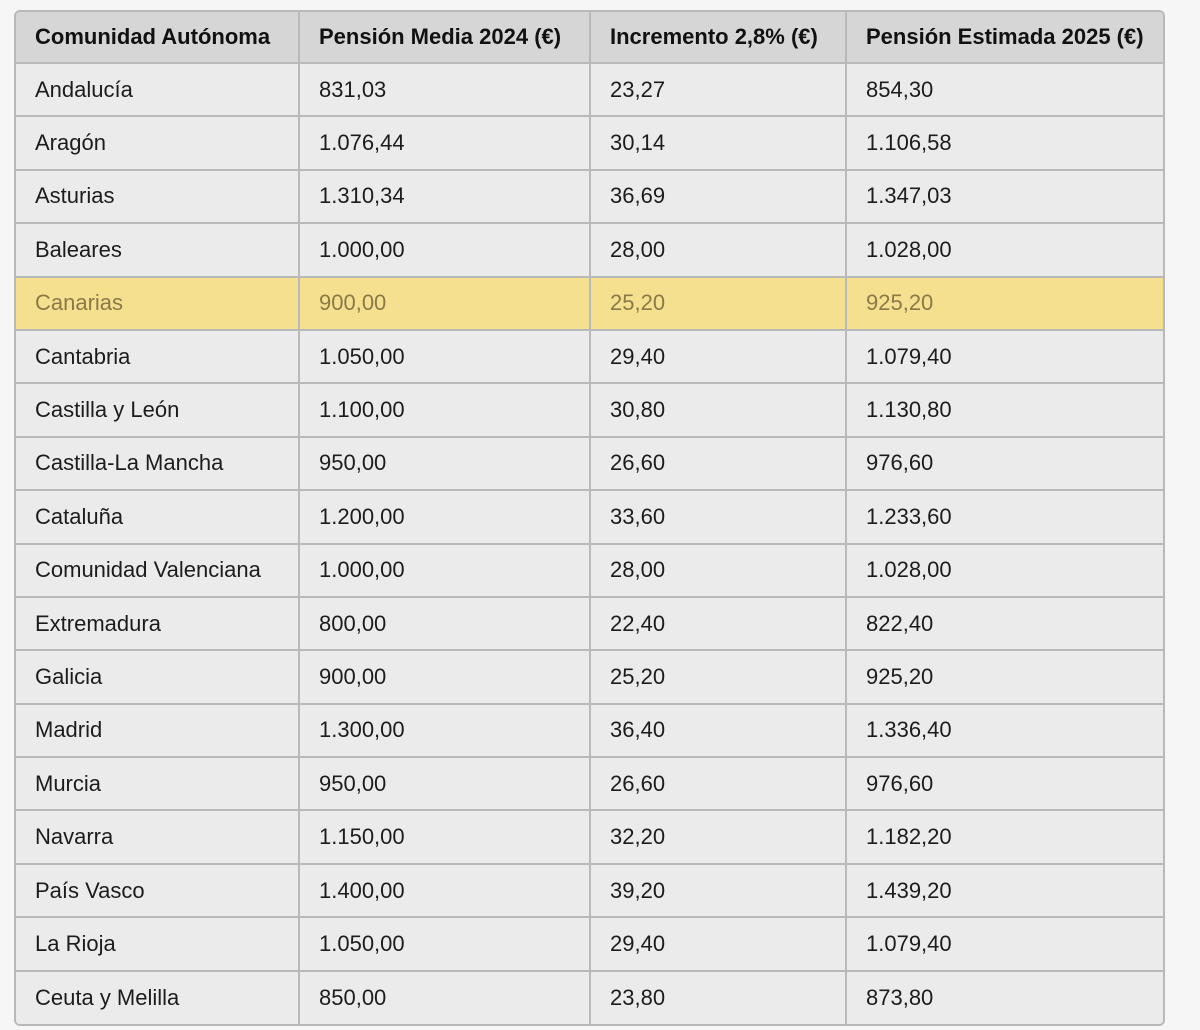 Image resolution: width=1200 pixels, height=1030 pixels. Describe the element at coordinates (158, 624) in the screenshot. I see `cell-comunidad: Extremadura` at that location.